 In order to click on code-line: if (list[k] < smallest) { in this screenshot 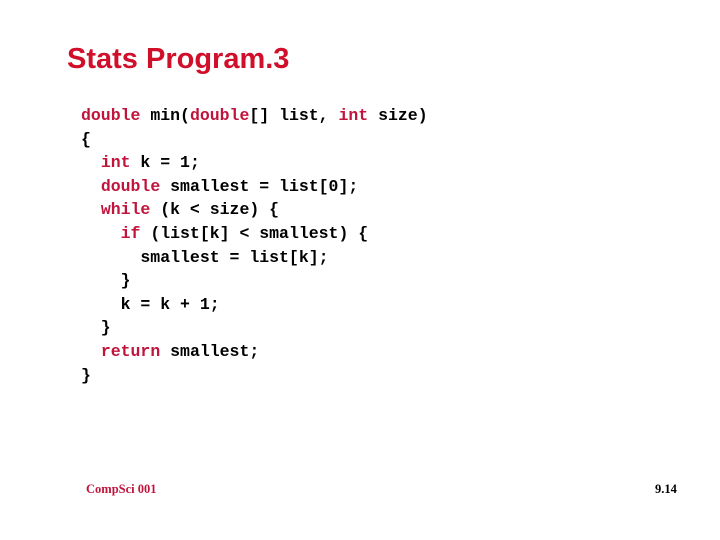, I will do `click(254, 234)`.